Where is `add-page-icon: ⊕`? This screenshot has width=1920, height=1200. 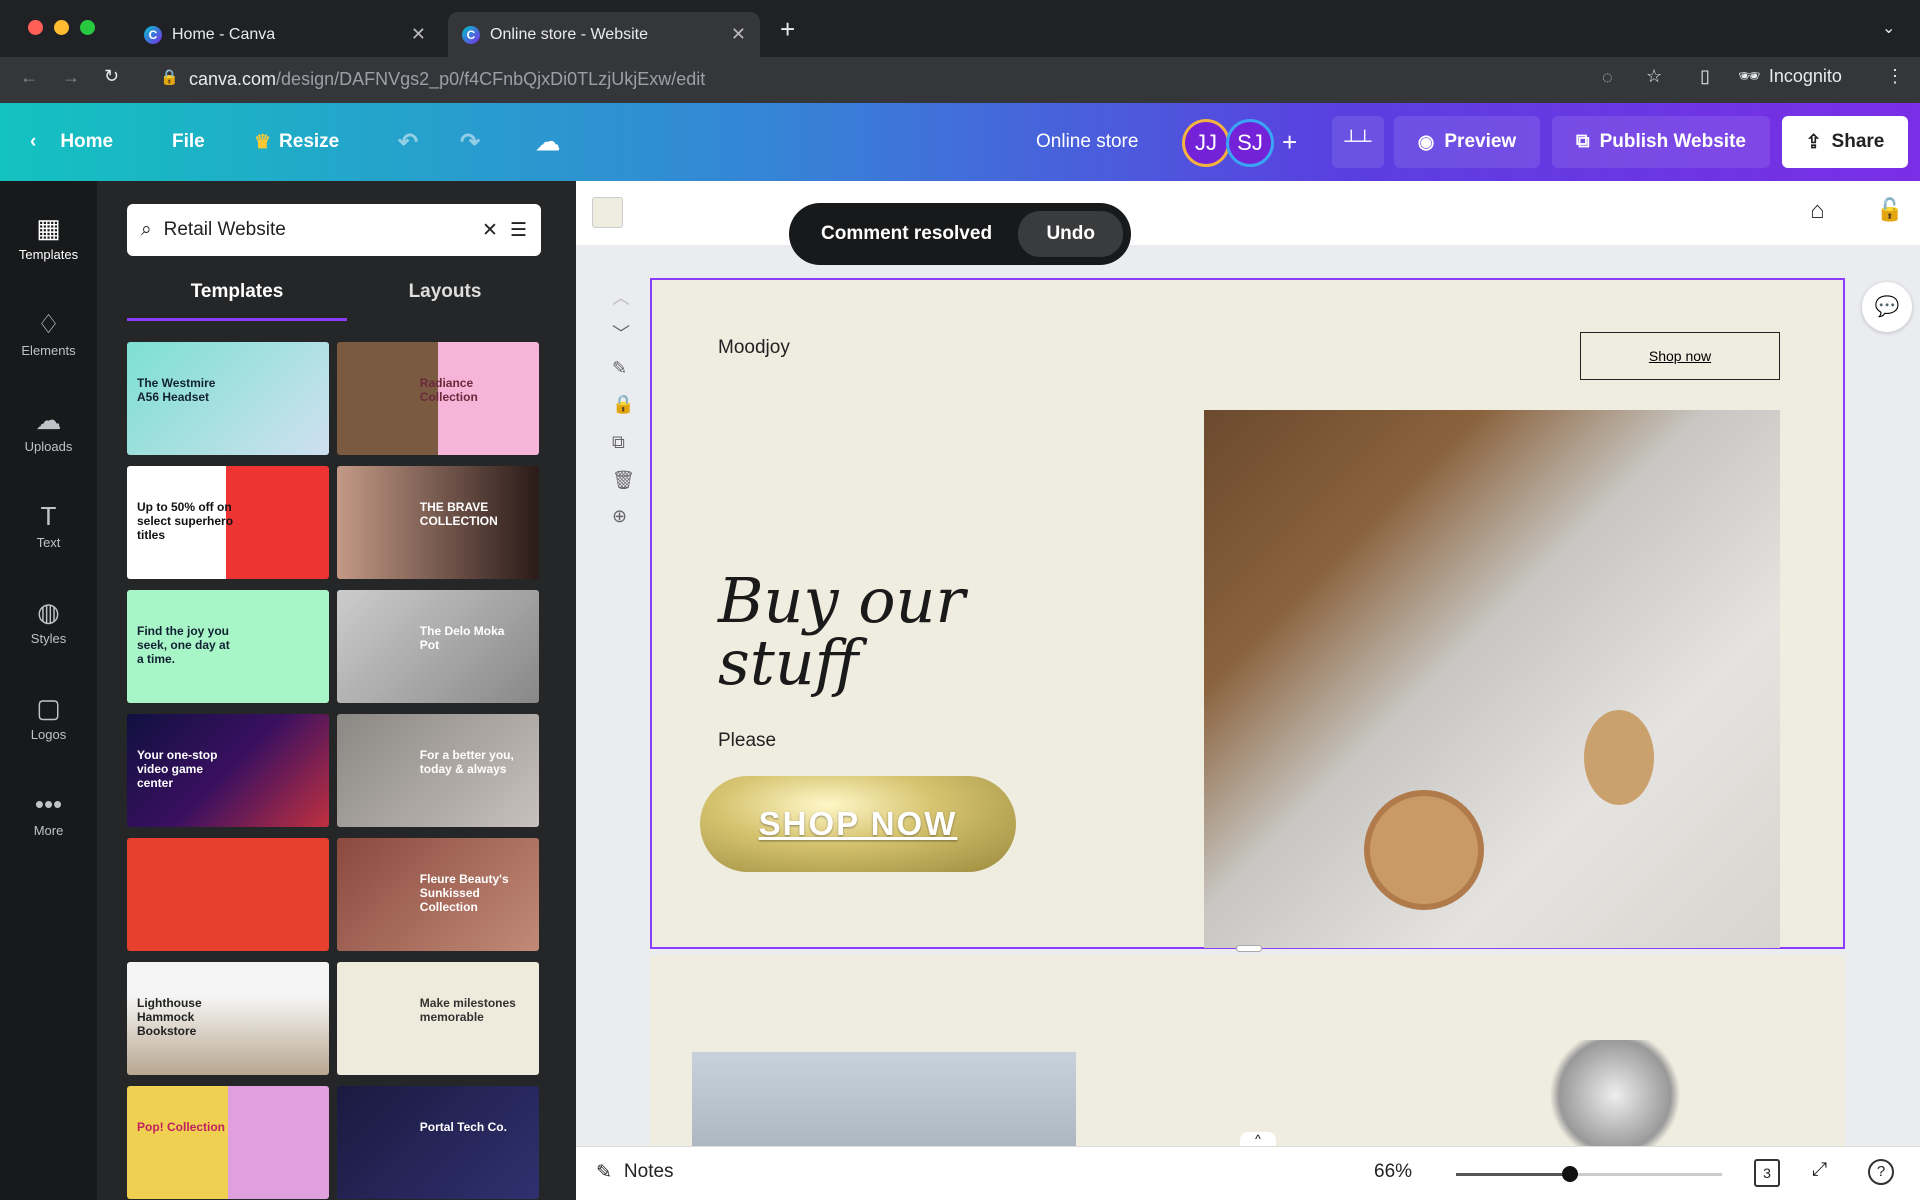
add-page-icon: ⊕ is located at coordinates (619, 516).